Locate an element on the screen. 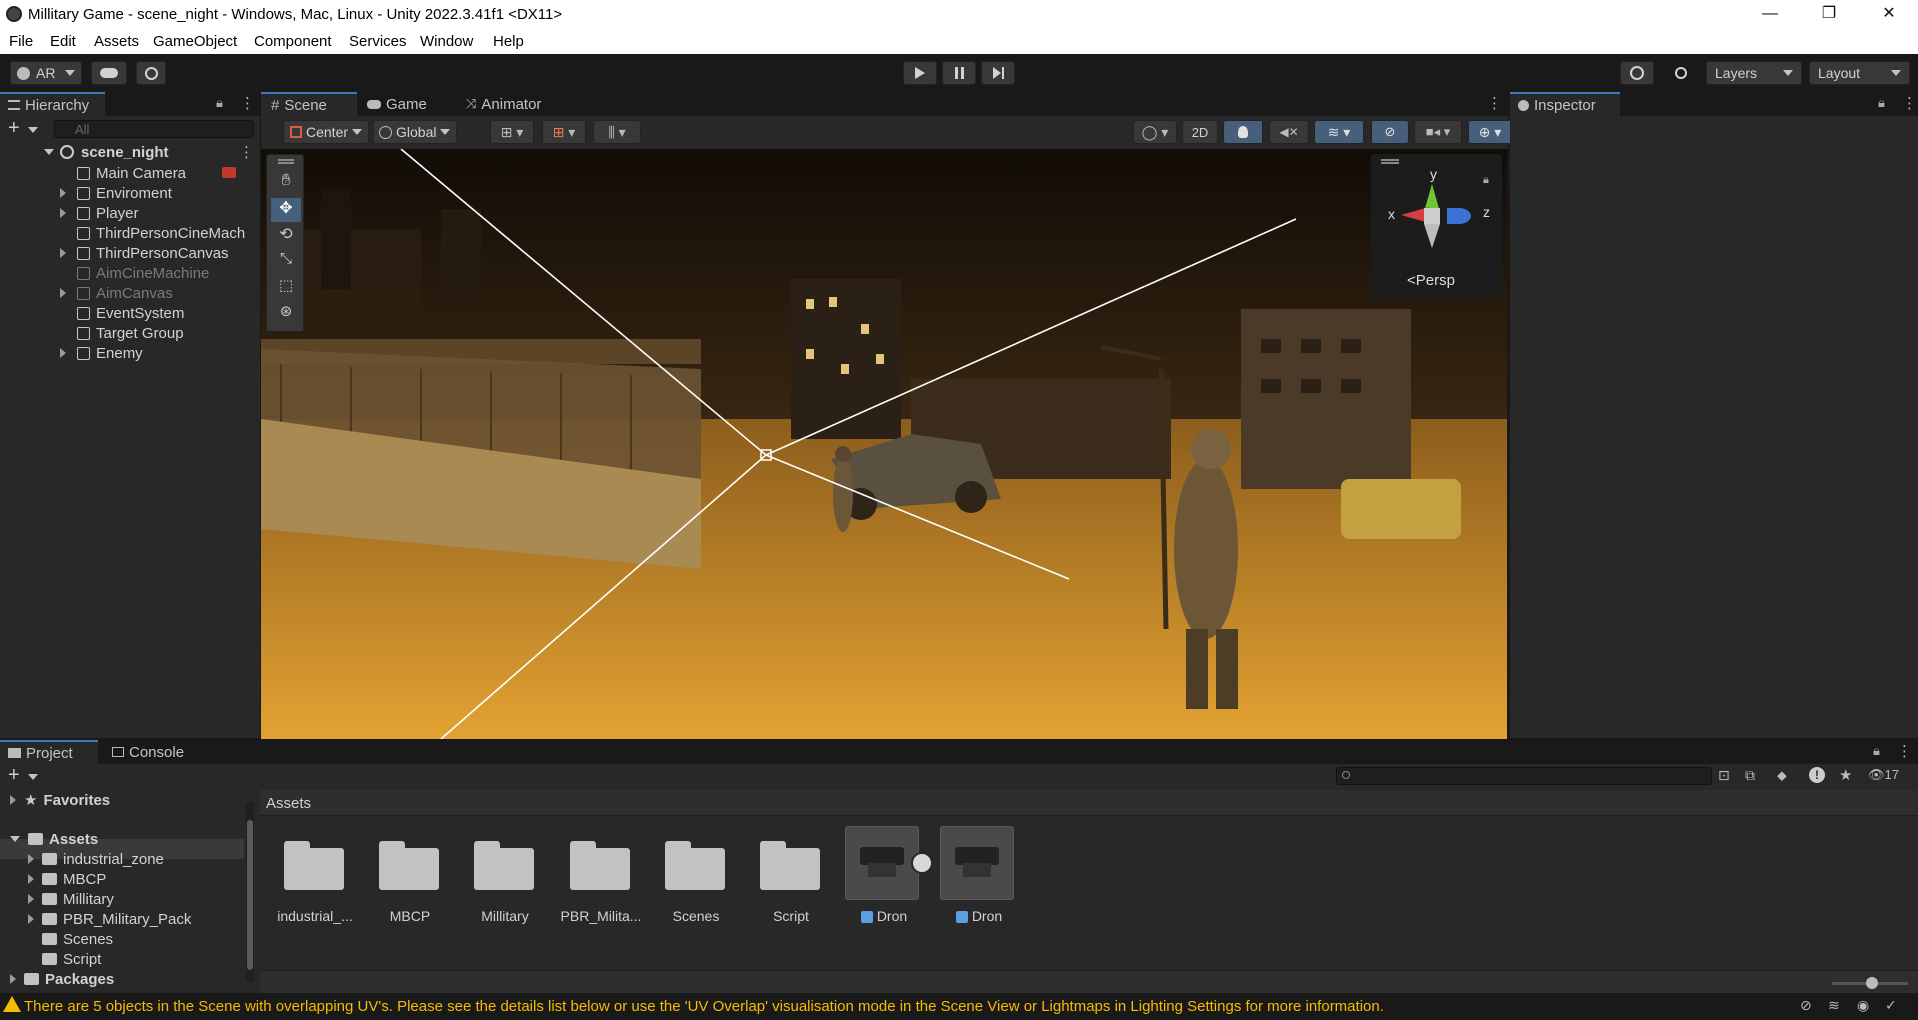 Image resolution: width=1918 pixels, height=1020 pixels. tree-packages: Packages is located at coordinates (62, 979).